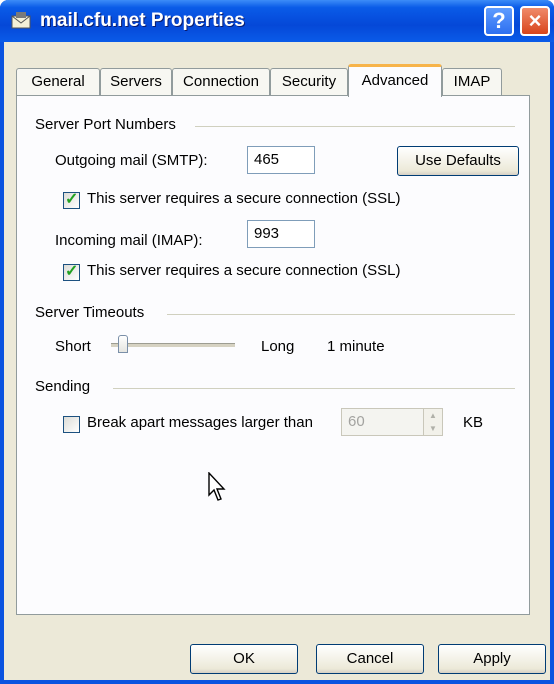 Image resolution: width=554 pixels, height=684 pixels. What do you see at coordinates (217, 486) in the screenshot?
I see `mouse-cursor-icon` at bounding box center [217, 486].